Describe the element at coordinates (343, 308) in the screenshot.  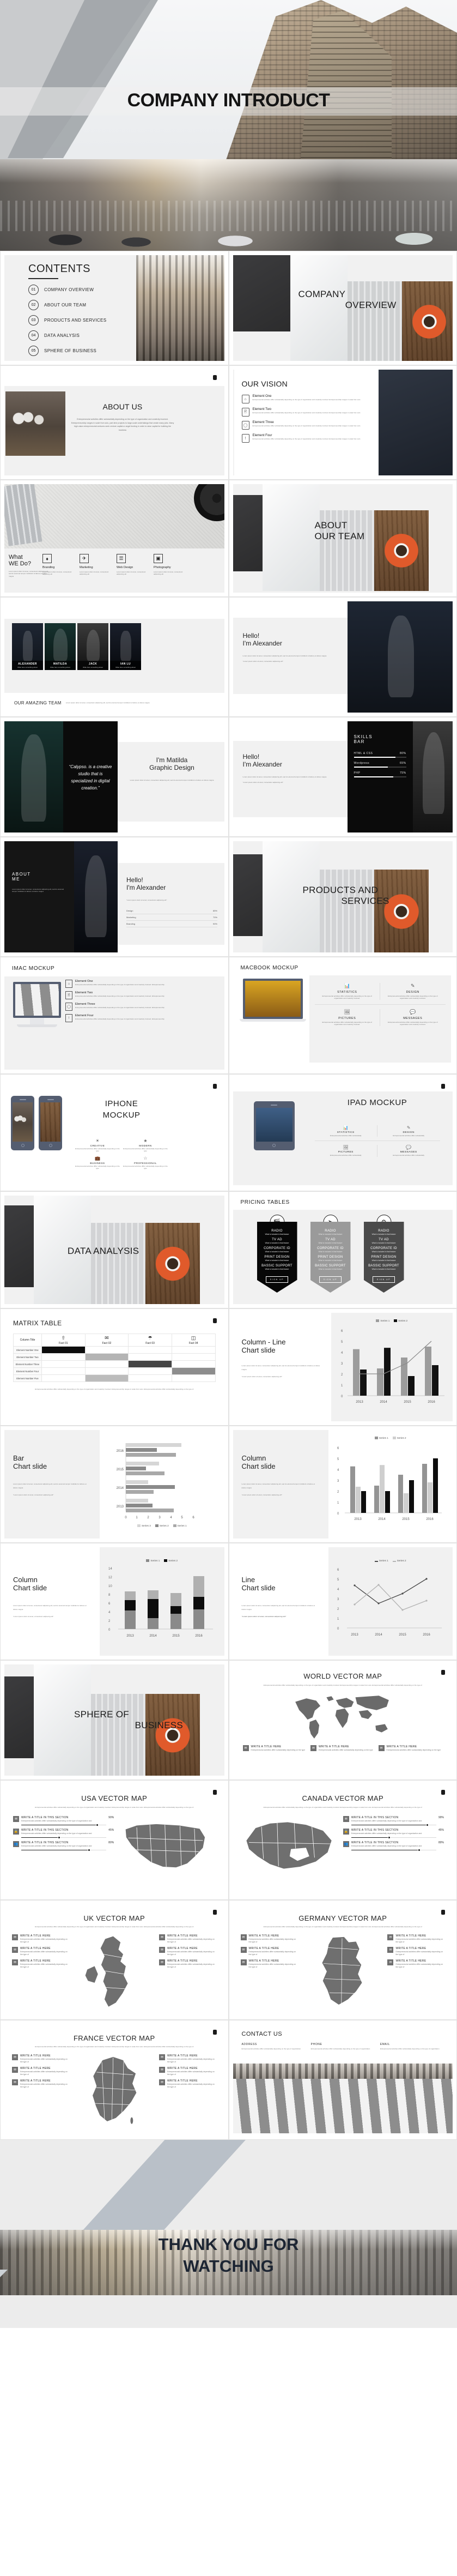
I see `slide-company-overview: COMPANY OVERVIEW` at that location.